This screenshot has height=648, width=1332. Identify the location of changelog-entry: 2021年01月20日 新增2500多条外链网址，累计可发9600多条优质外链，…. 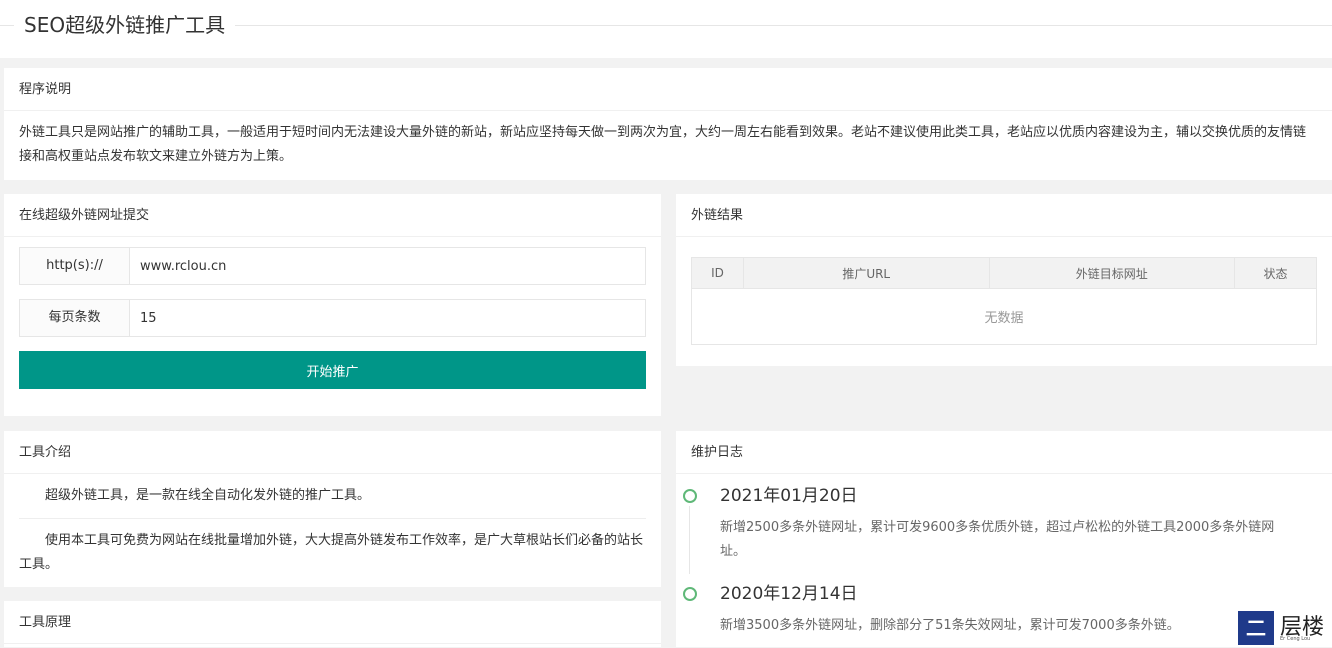
(1000, 525).